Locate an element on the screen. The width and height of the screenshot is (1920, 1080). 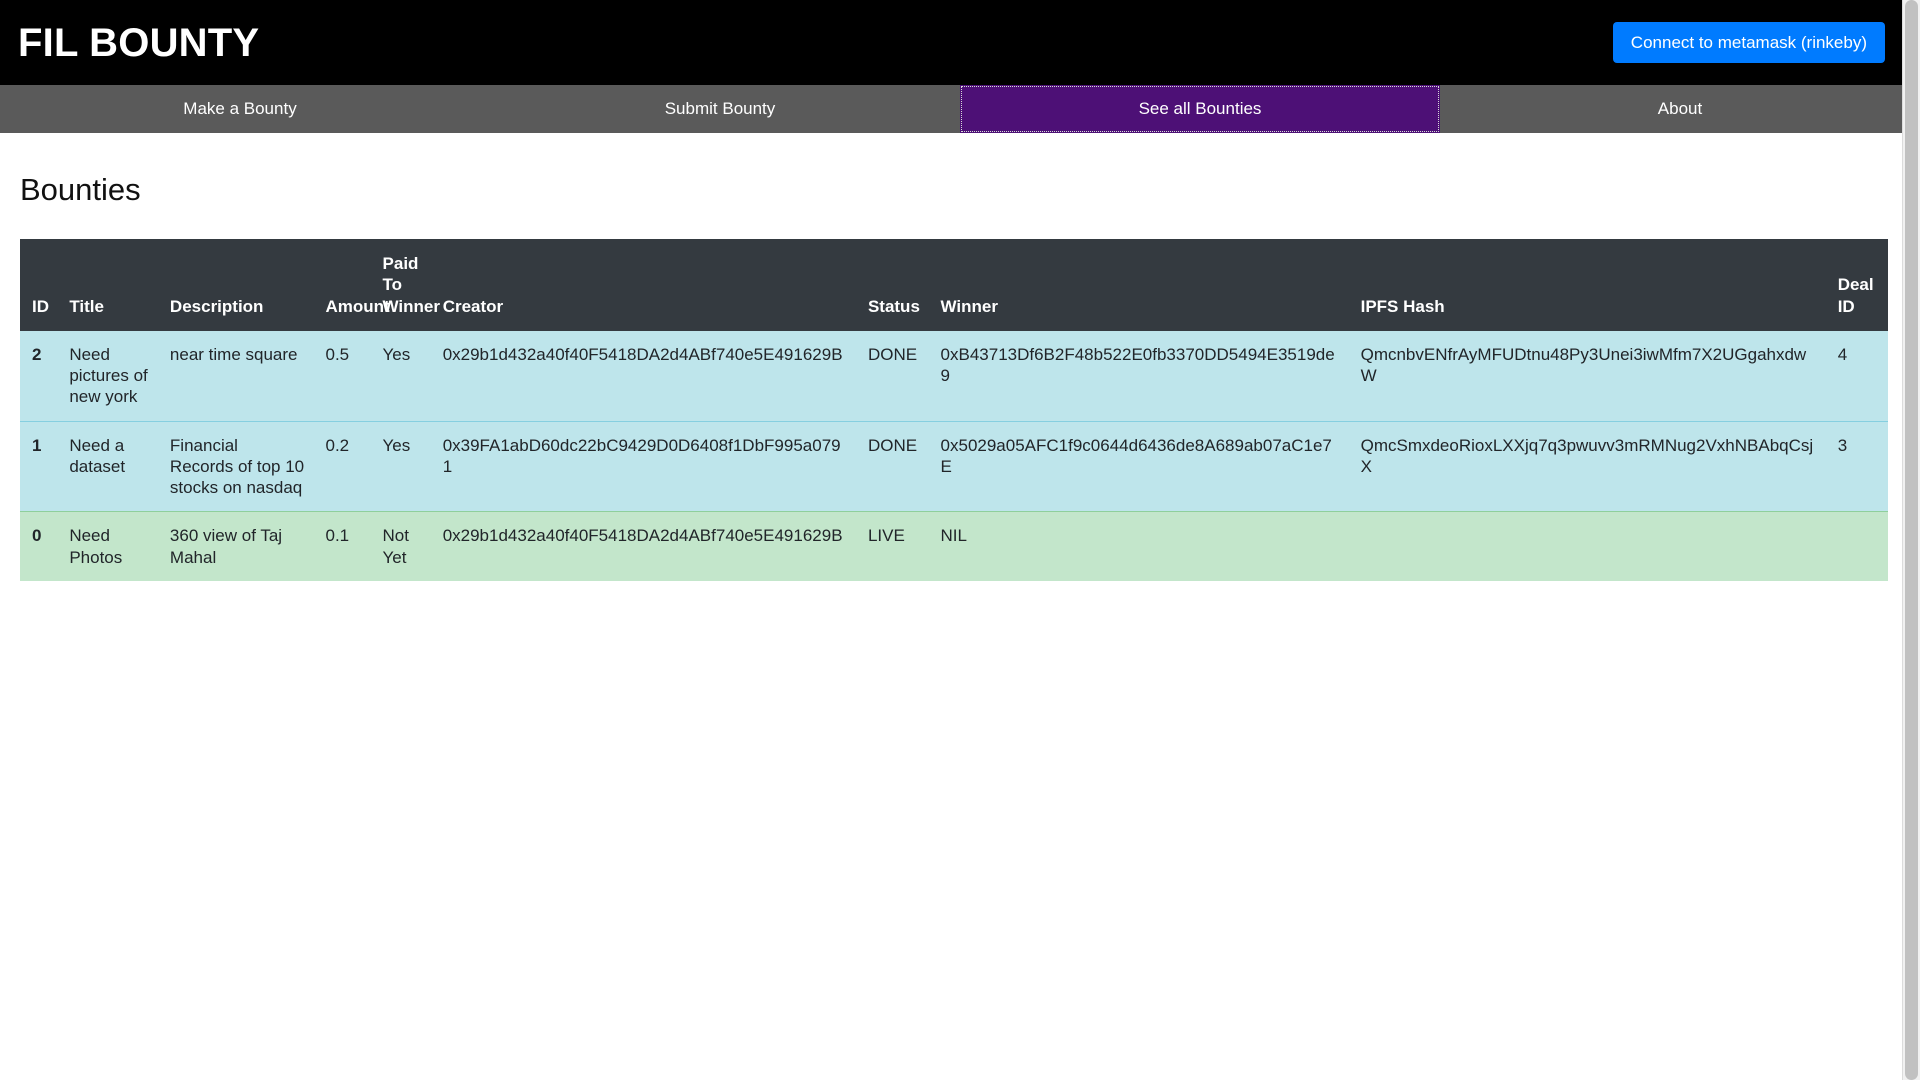
column-header-status: Status is located at coordinates (892, 285).